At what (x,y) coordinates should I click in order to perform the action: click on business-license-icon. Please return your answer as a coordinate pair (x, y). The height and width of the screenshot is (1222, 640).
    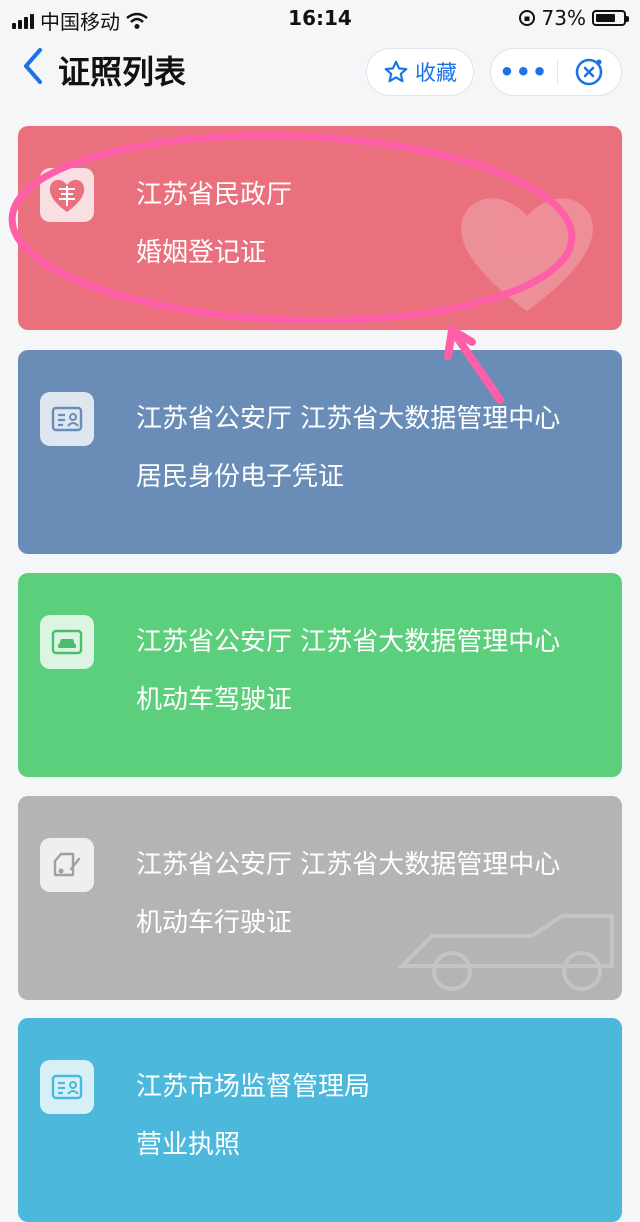
    Looking at the image, I should click on (67, 1087).